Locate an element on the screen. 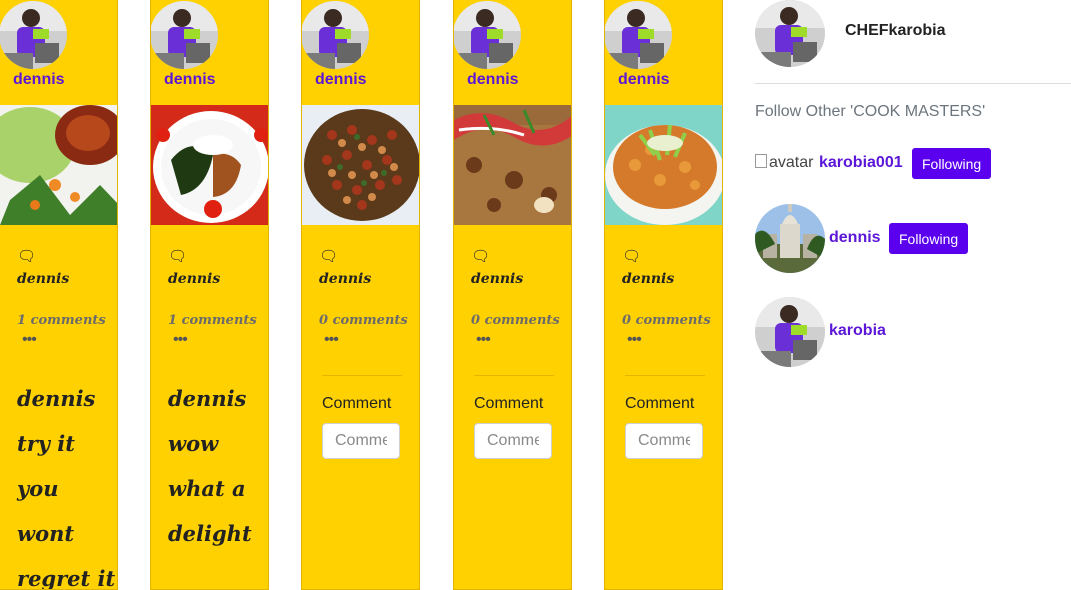 The image size is (1071, 590). caption-line: wow is located at coordinates (193, 443).